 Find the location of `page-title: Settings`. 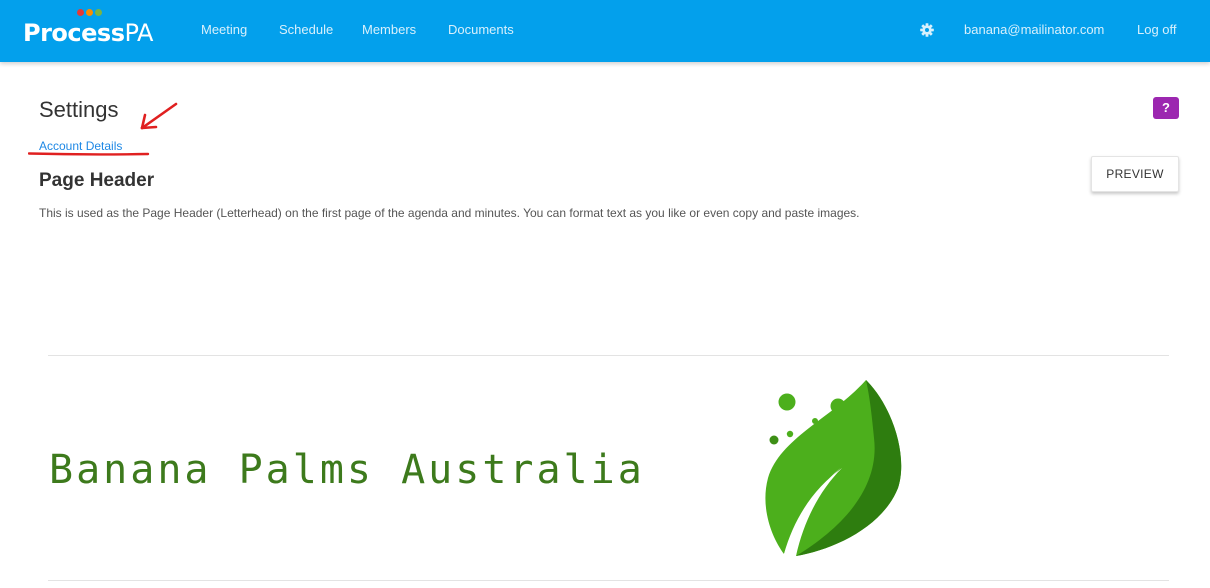

page-title: Settings is located at coordinates (79, 109).